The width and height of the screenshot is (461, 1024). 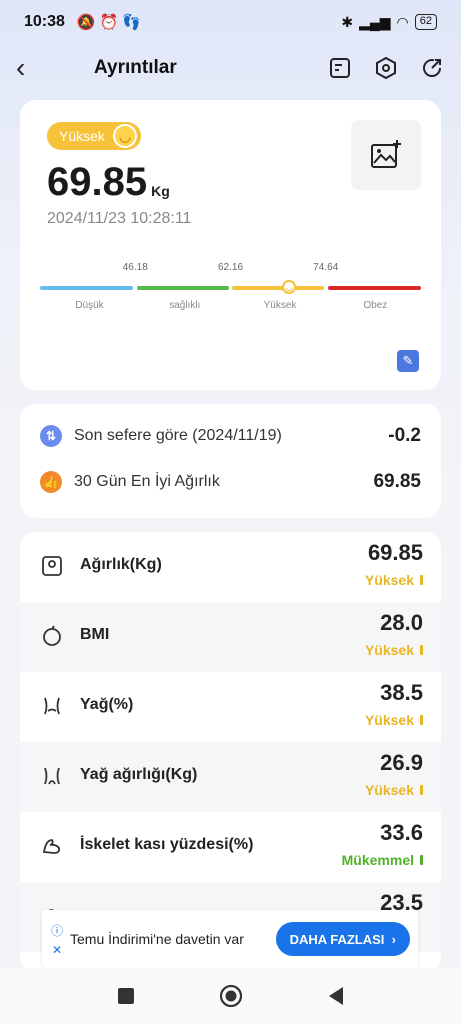 What do you see at coordinates (57, 930) in the screenshot?
I see `info-icon: ⓘ` at bounding box center [57, 930].